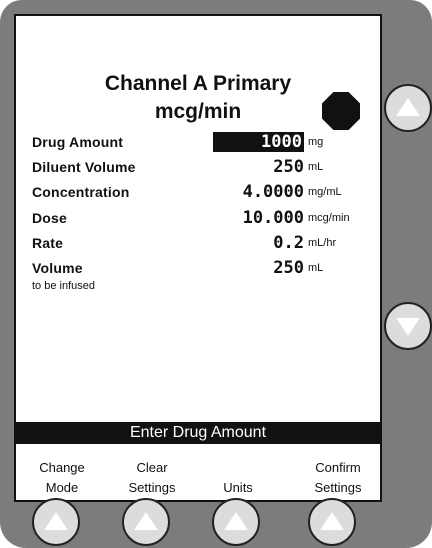  I want to click on row-unit: mcg/min, so click(329, 218).